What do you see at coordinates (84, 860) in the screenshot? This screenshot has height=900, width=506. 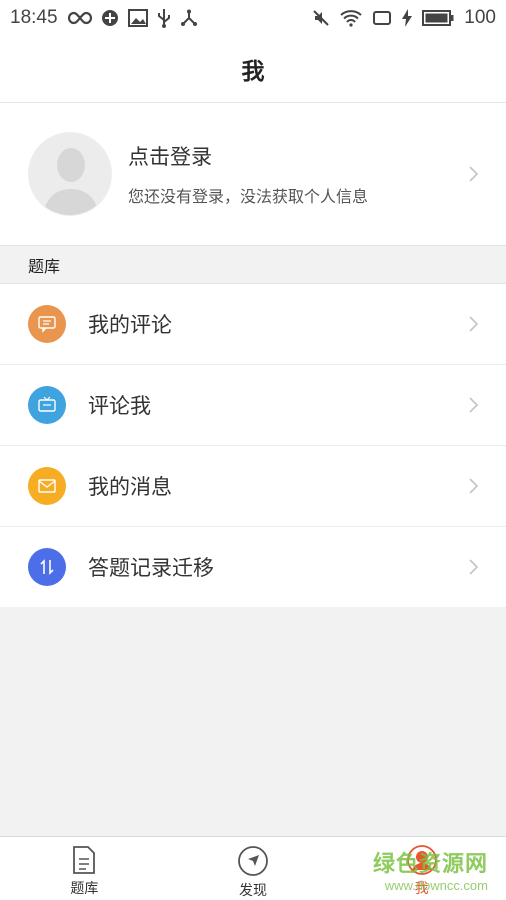 I see `document-icon` at bounding box center [84, 860].